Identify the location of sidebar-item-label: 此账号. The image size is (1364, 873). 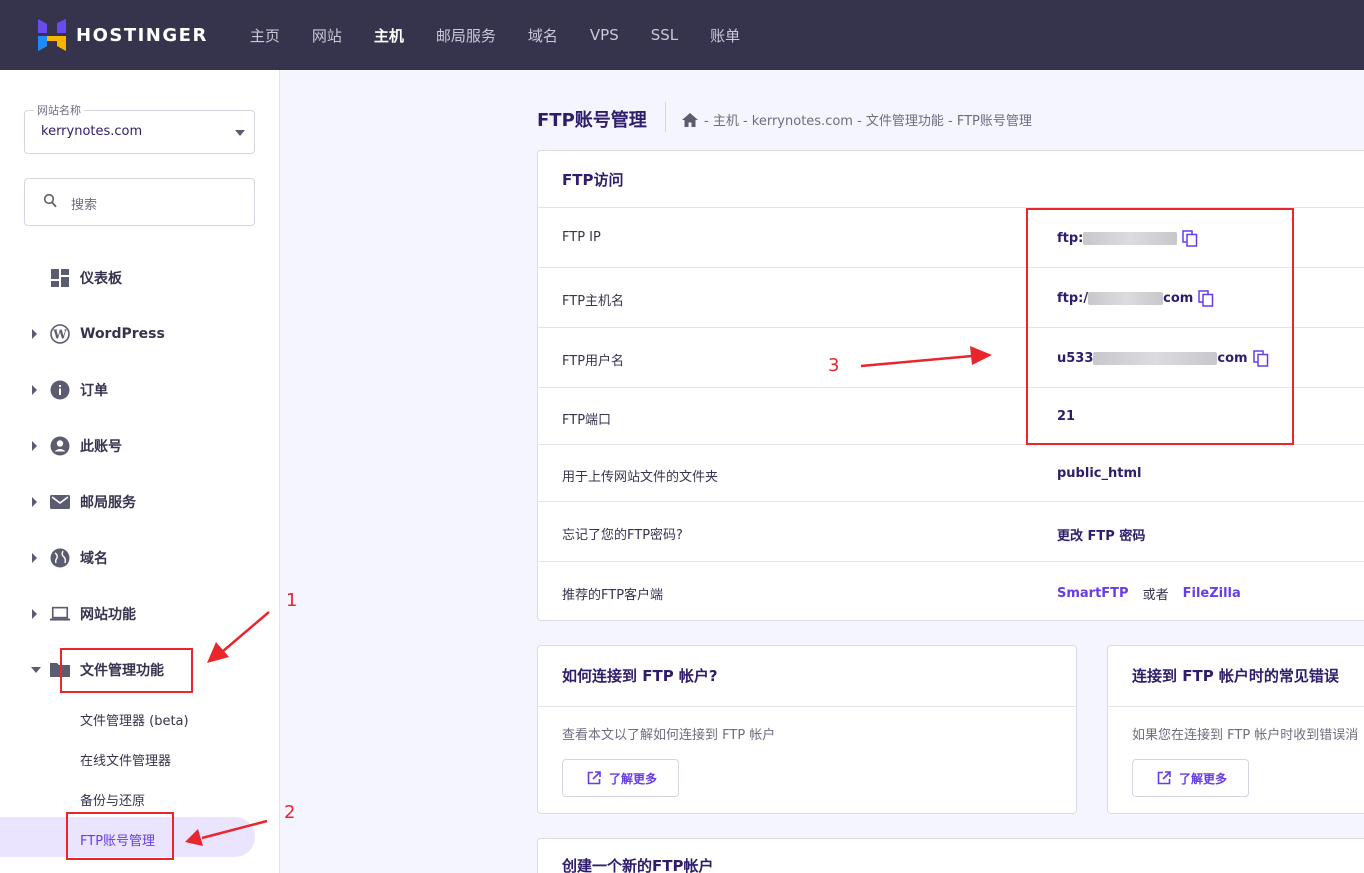
(101, 447).